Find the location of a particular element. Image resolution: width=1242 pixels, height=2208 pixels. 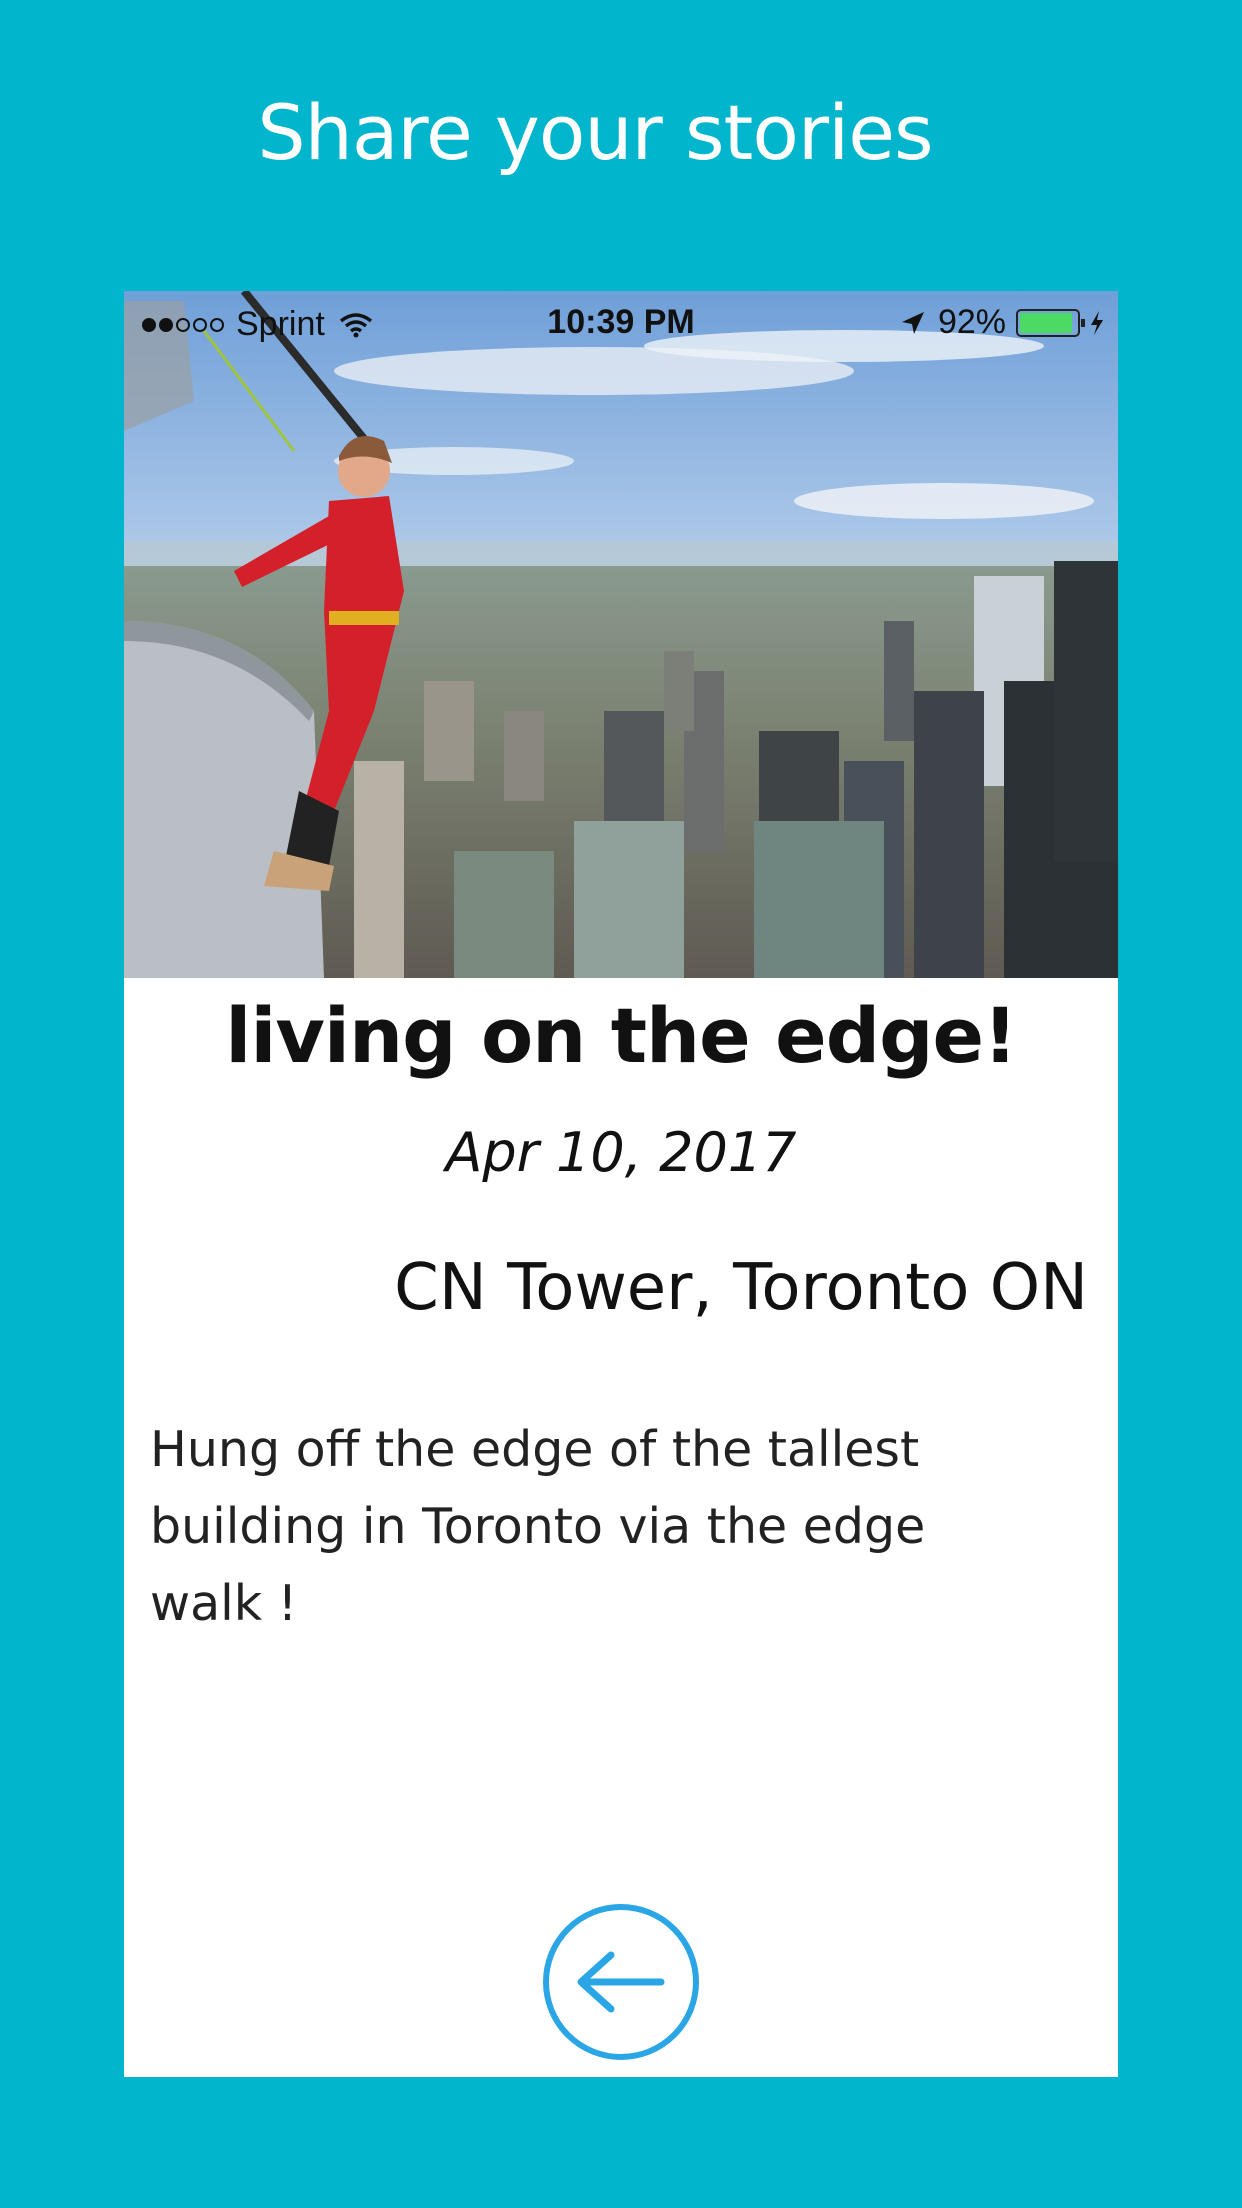

battery-icon is located at coordinates (1050, 322).